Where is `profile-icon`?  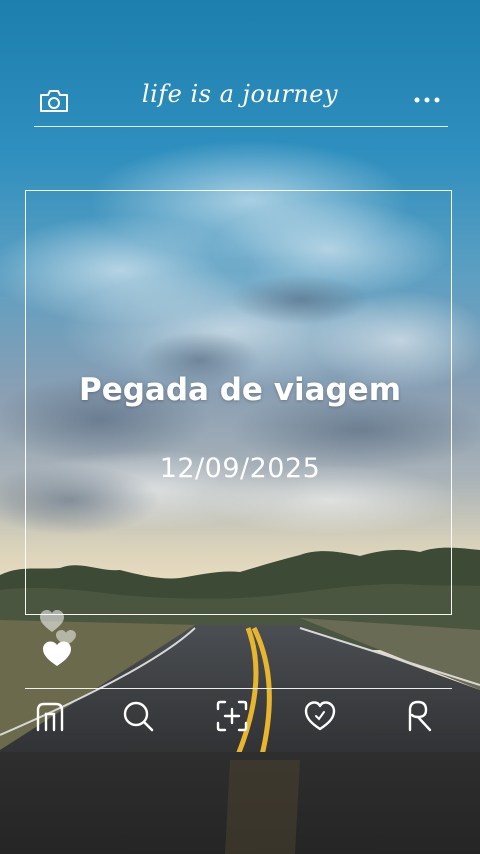 profile-icon is located at coordinates (418, 716).